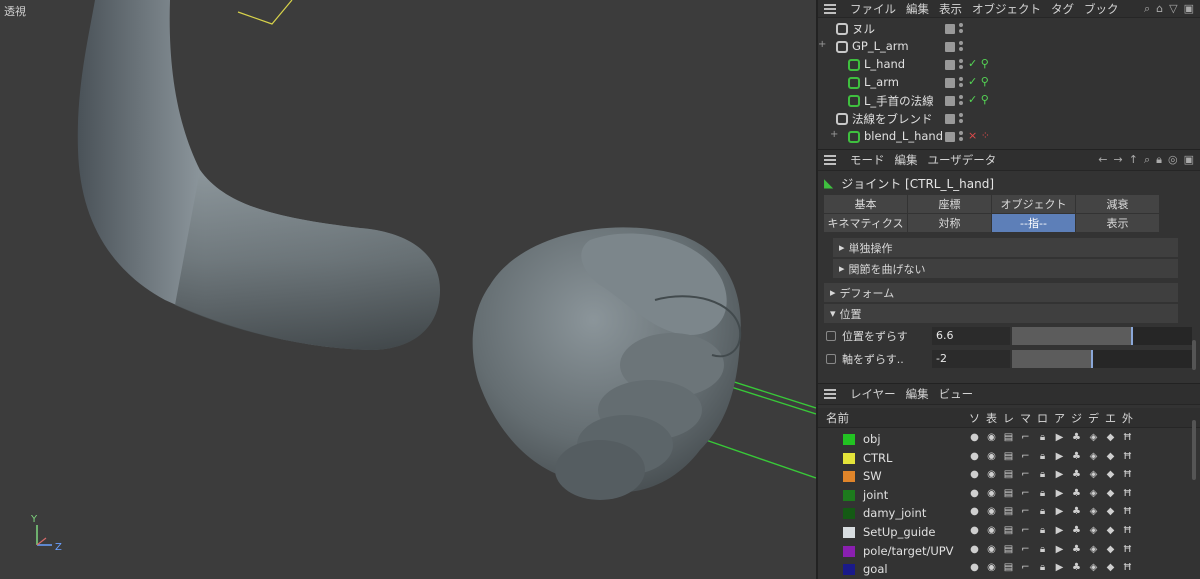 The height and width of the screenshot is (579, 1200). What do you see at coordinates (899, 532) in the screenshot?
I see `layer-name: SetUp_guide` at bounding box center [899, 532].